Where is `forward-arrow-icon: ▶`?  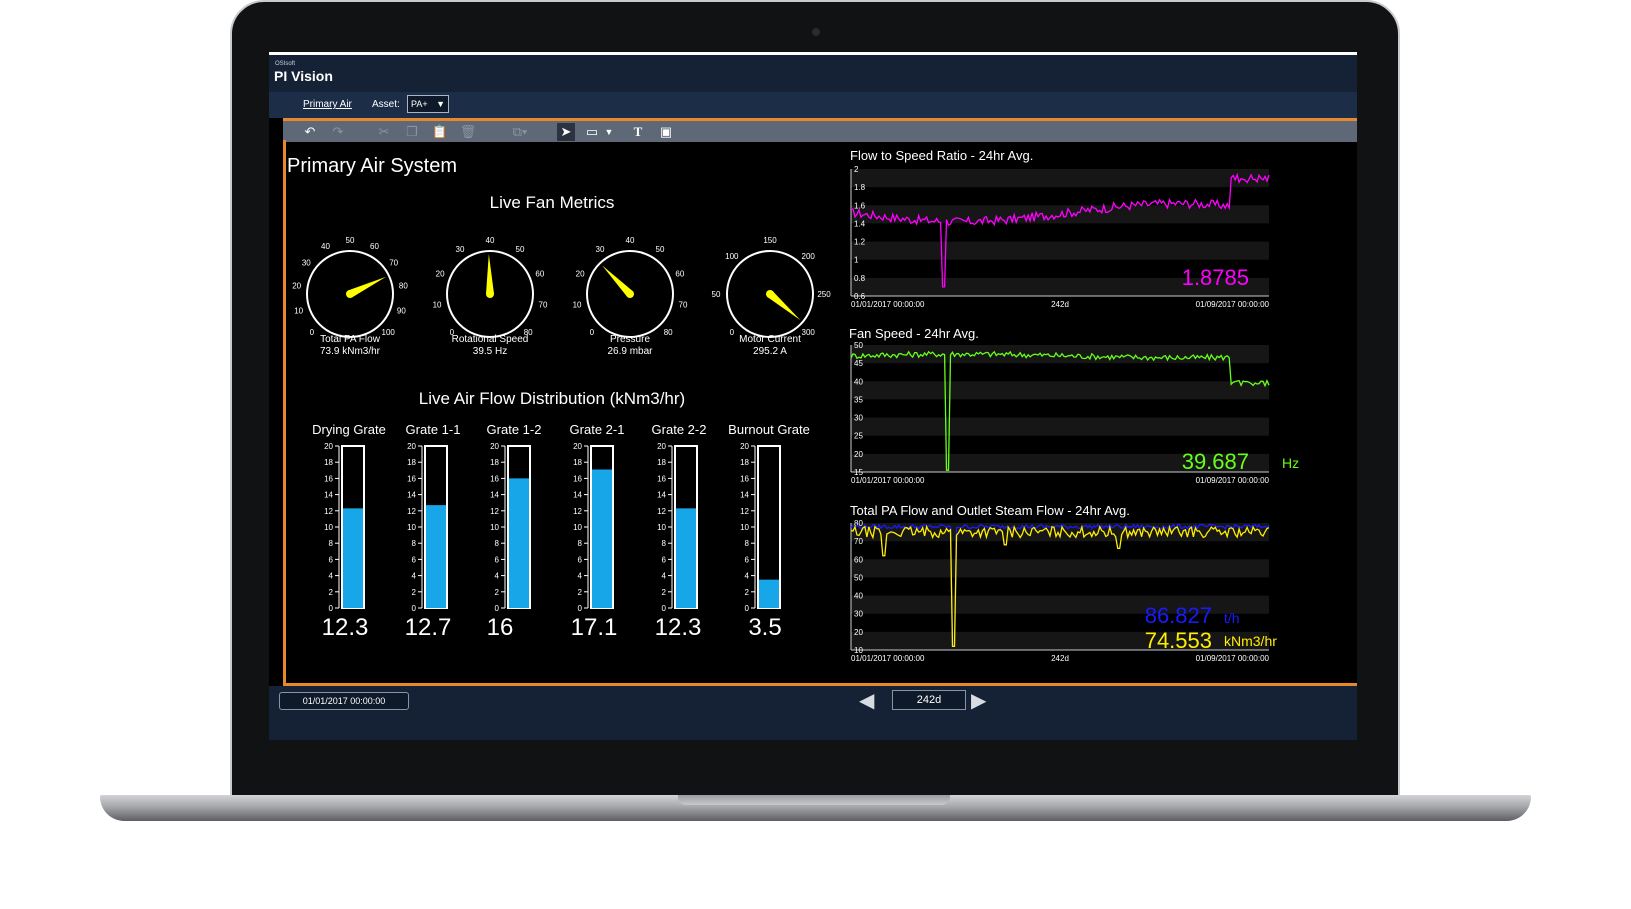 forward-arrow-icon: ▶ is located at coordinates (978, 701).